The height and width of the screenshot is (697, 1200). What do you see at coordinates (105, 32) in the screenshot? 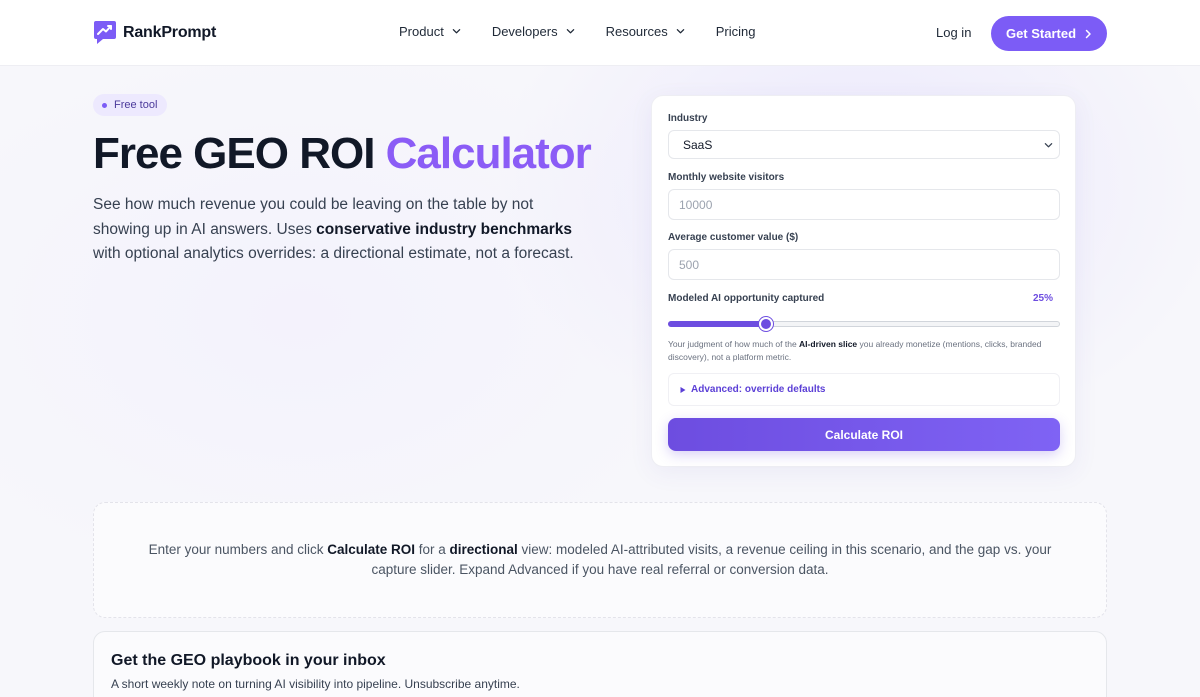
I see `rankprompt-logo-icon` at bounding box center [105, 32].